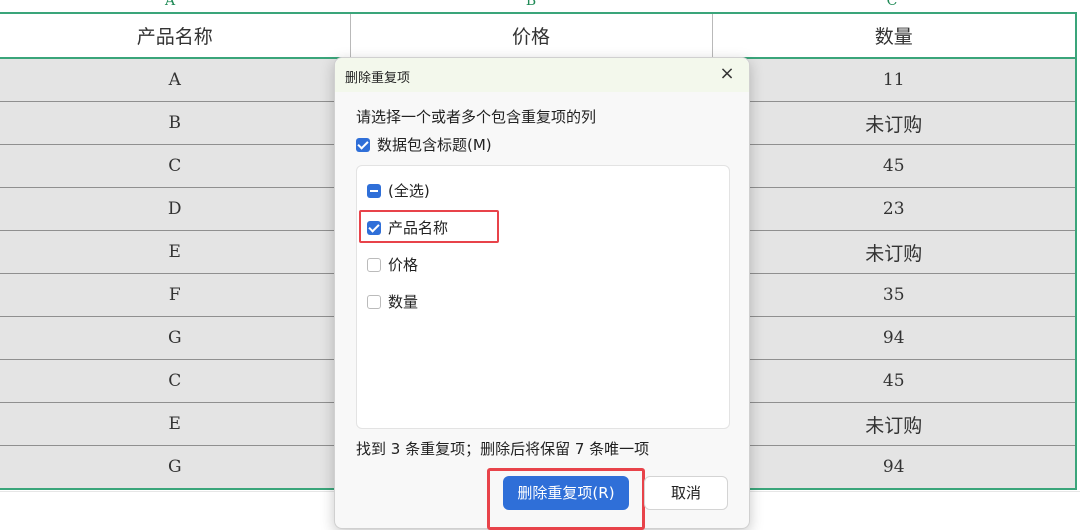 The image size is (1080, 530). I want to click on header-cell-product-name: 产品名称, so click(175, 35).